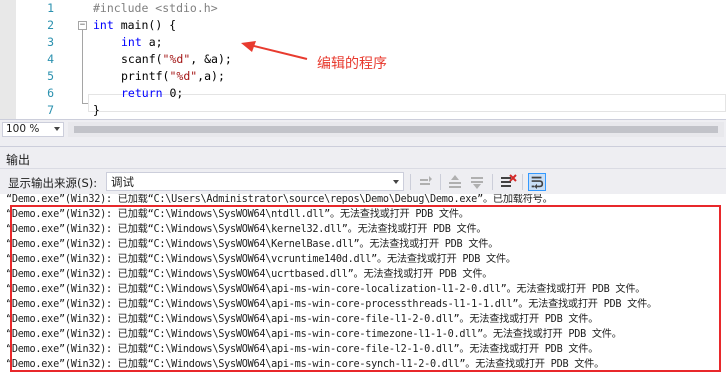 This screenshot has width=726, height=374. What do you see at coordinates (477, 182) in the screenshot?
I see `next-message-icon` at bounding box center [477, 182].